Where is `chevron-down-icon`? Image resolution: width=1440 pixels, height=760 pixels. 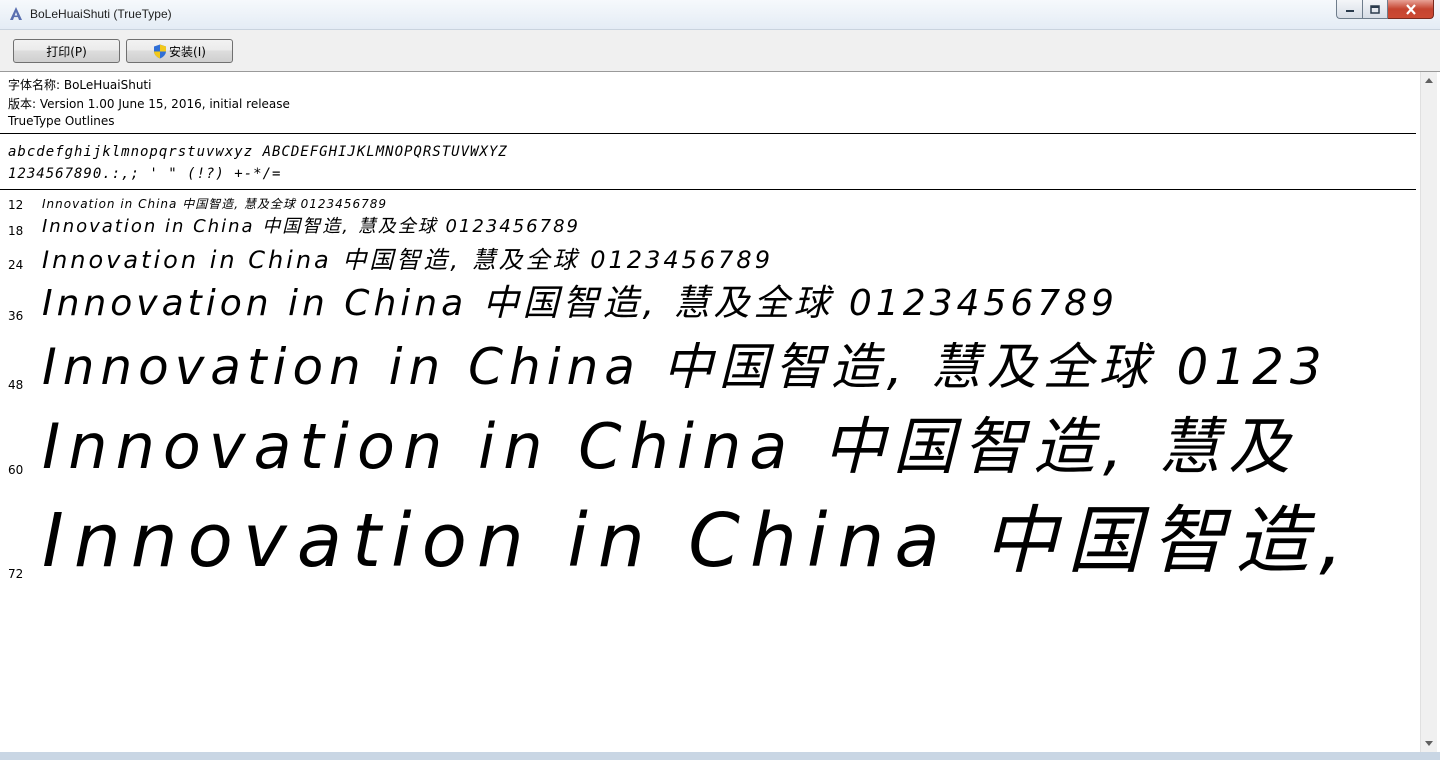 chevron-down-icon is located at coordinates (1429, 743).